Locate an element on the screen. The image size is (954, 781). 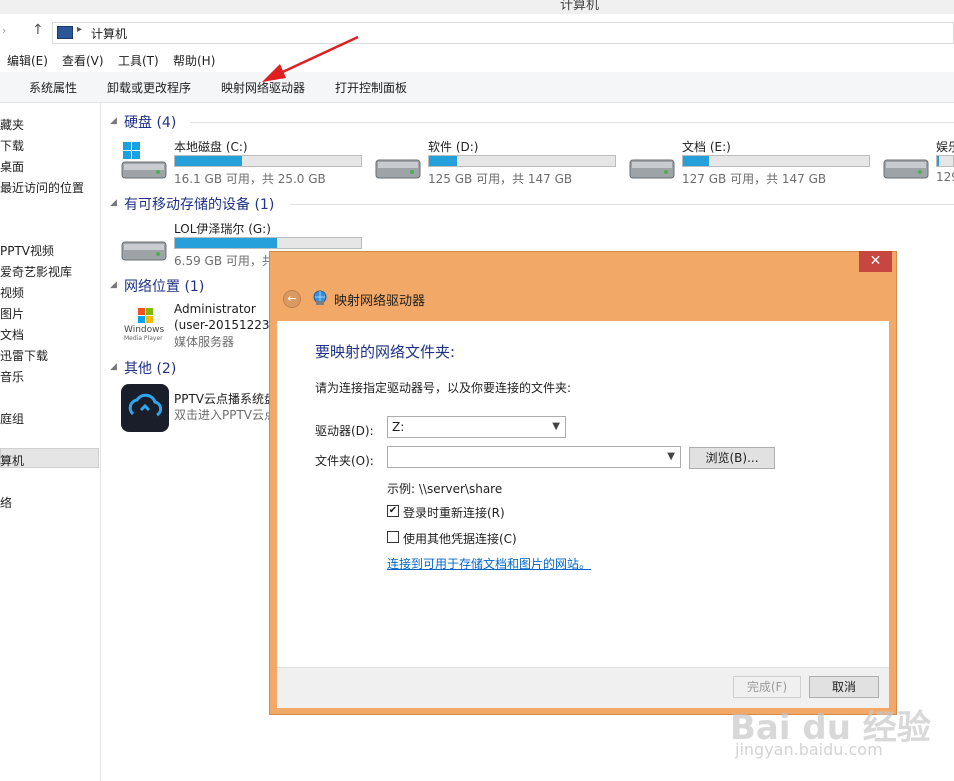
nav-favorites: 藏夹 is located at coordinates (12, 124).